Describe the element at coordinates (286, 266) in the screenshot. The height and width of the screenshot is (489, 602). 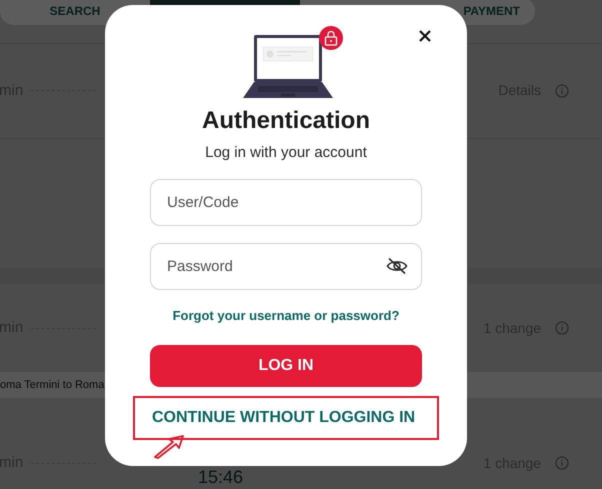
I see `password-field: Password` at that location.